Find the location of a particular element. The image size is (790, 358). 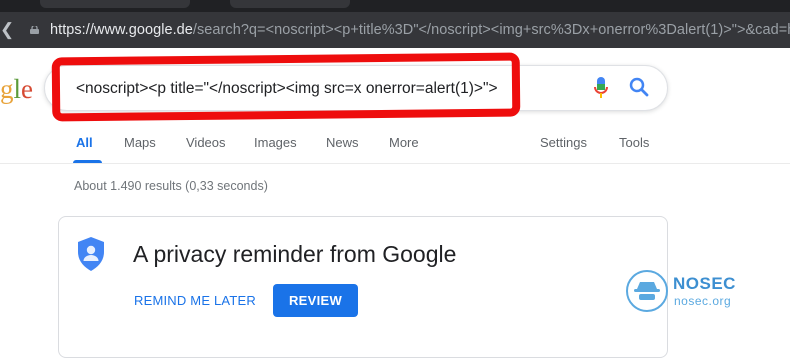

watermark-name: NOSEC is located at coordinates (704, 283).